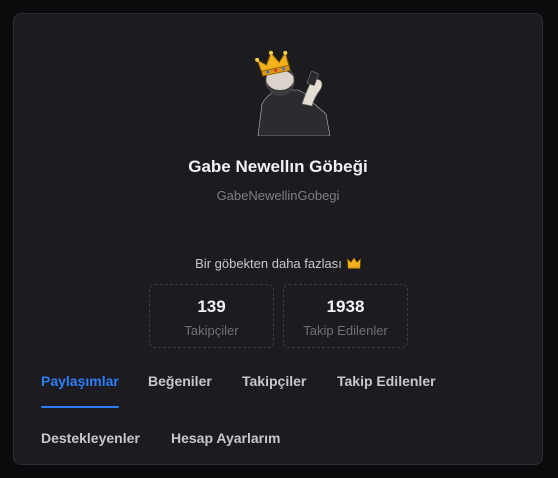  What do you see at coordinates (278, 195) in the screenshot?
I see `profile-username: GabeNewellinGobegi` at bounding box center [278, 195].